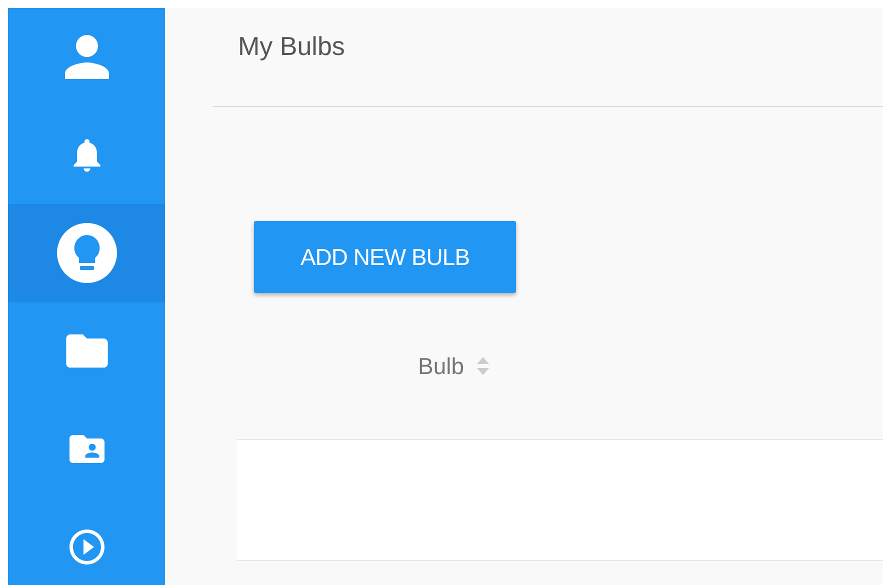 The image size is (883, 585). I want to click on add-bulb-button: ADD NEW BULB, so click(385, 257).